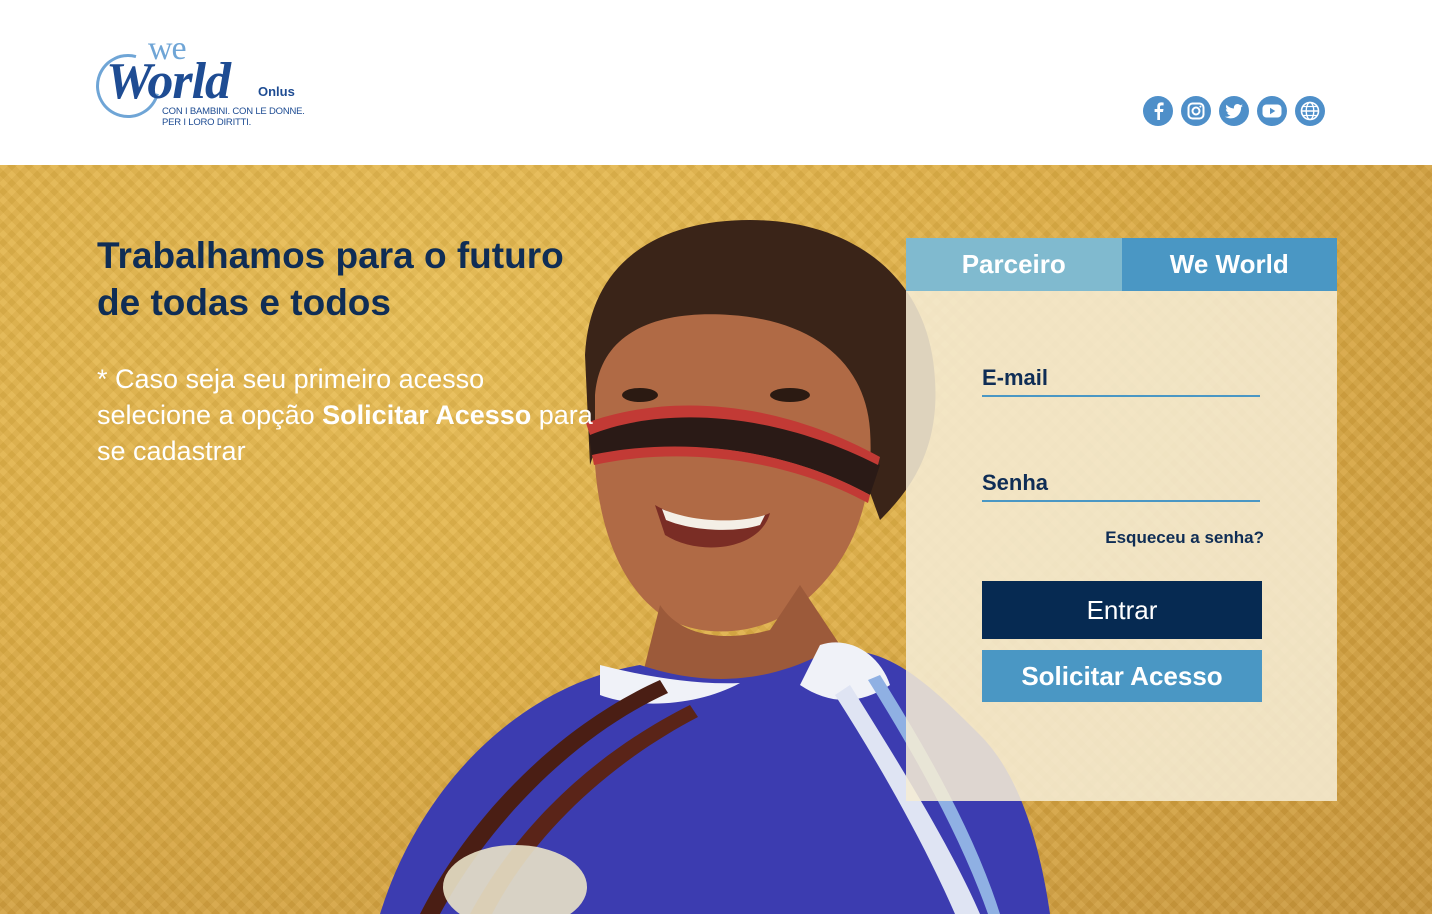  Describe the element at coordinates (1121, 381) in the screenshot. I see `email-field: E-mail` at that location.